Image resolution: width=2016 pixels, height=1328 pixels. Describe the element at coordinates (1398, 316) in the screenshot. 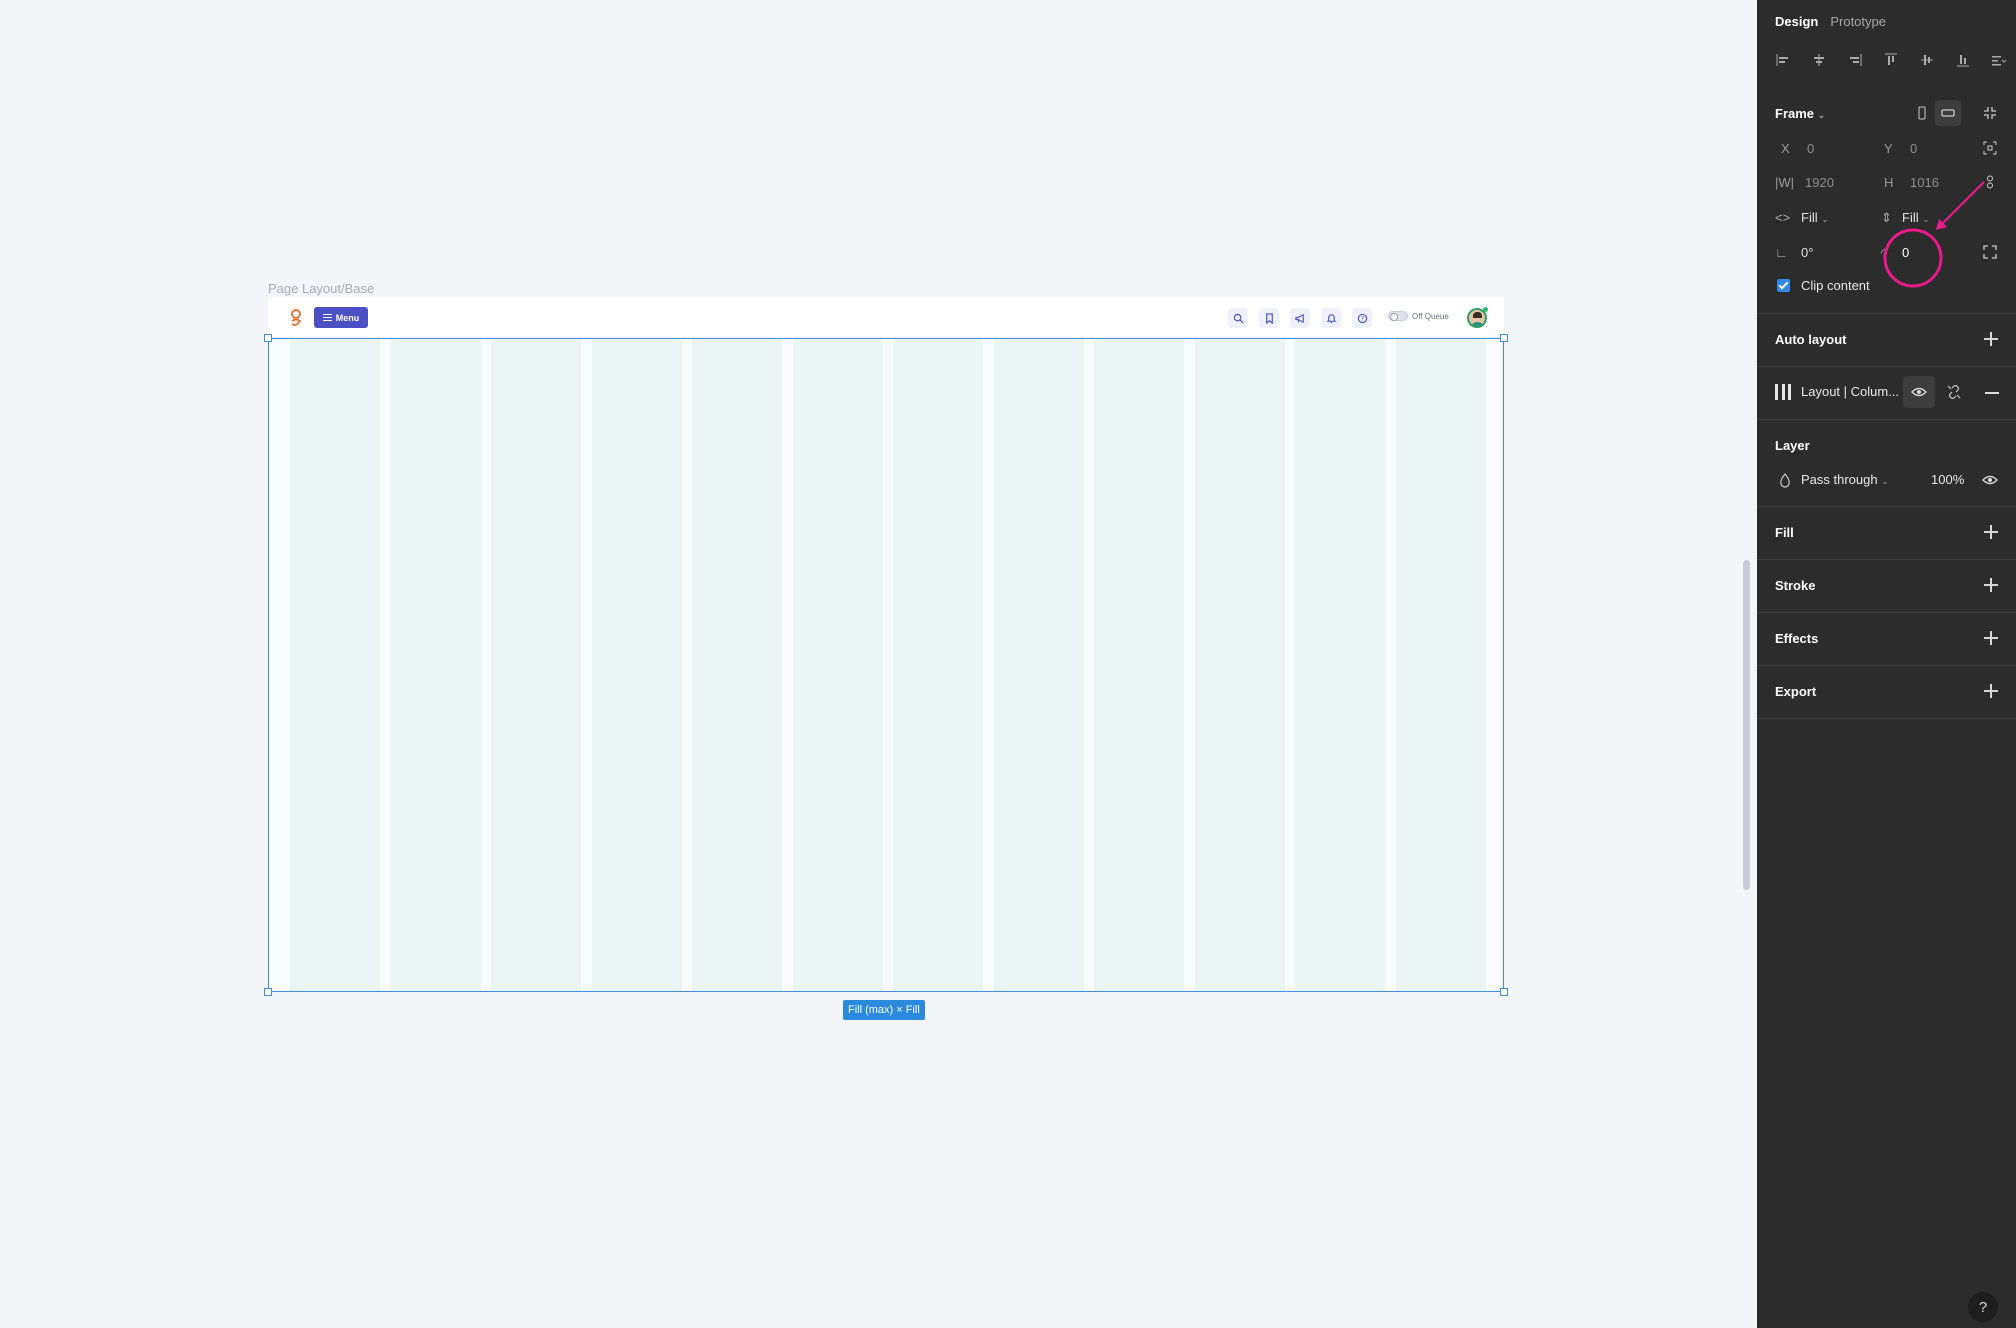

I see `toggle-switch` at that location.